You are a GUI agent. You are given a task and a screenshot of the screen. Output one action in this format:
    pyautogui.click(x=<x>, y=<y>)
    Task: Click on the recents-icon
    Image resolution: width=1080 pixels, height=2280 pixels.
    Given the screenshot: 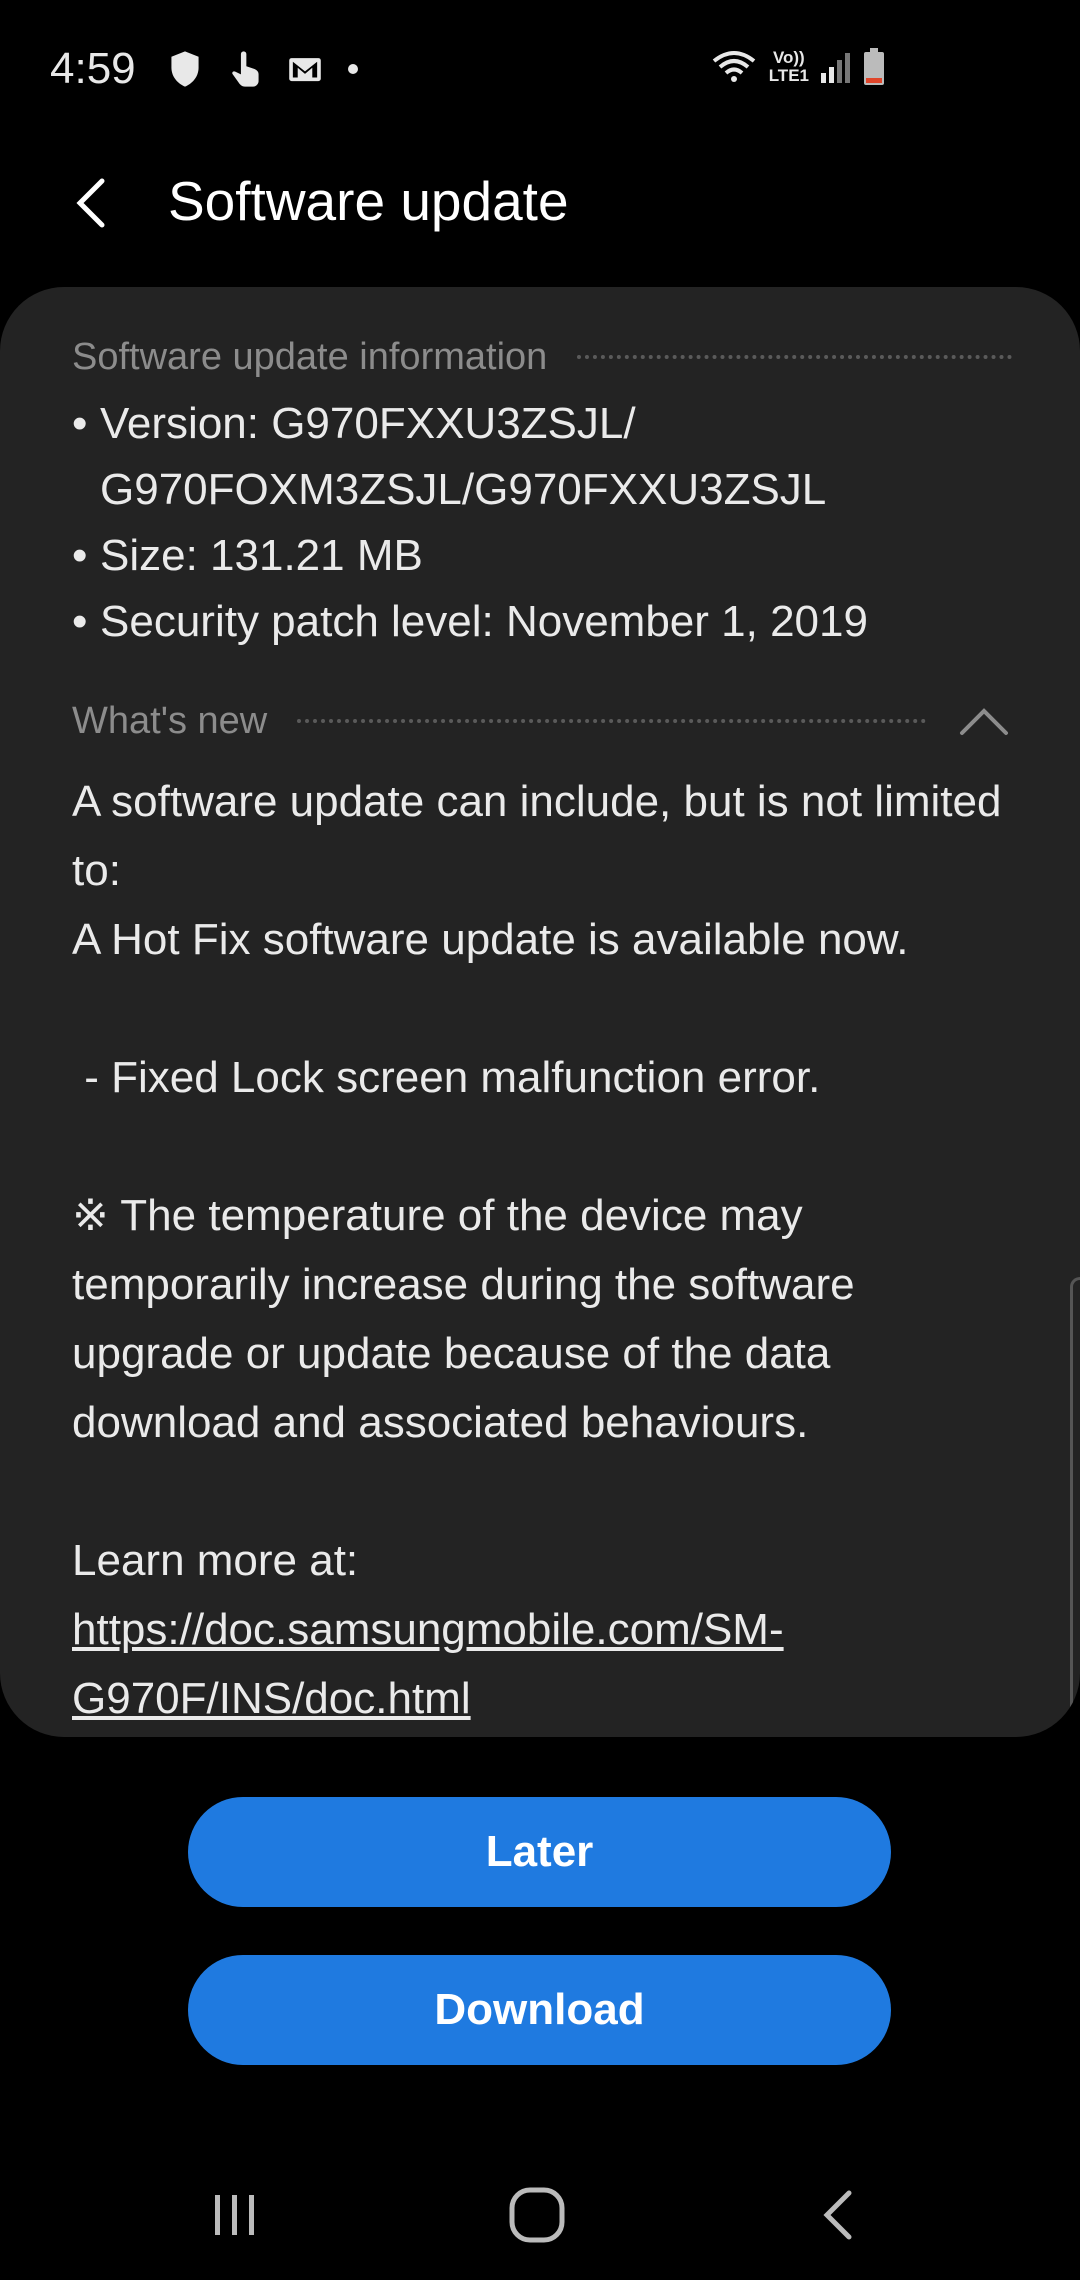 What is the action you would take?
    pyautogui.click(x=234, y=2215)
    